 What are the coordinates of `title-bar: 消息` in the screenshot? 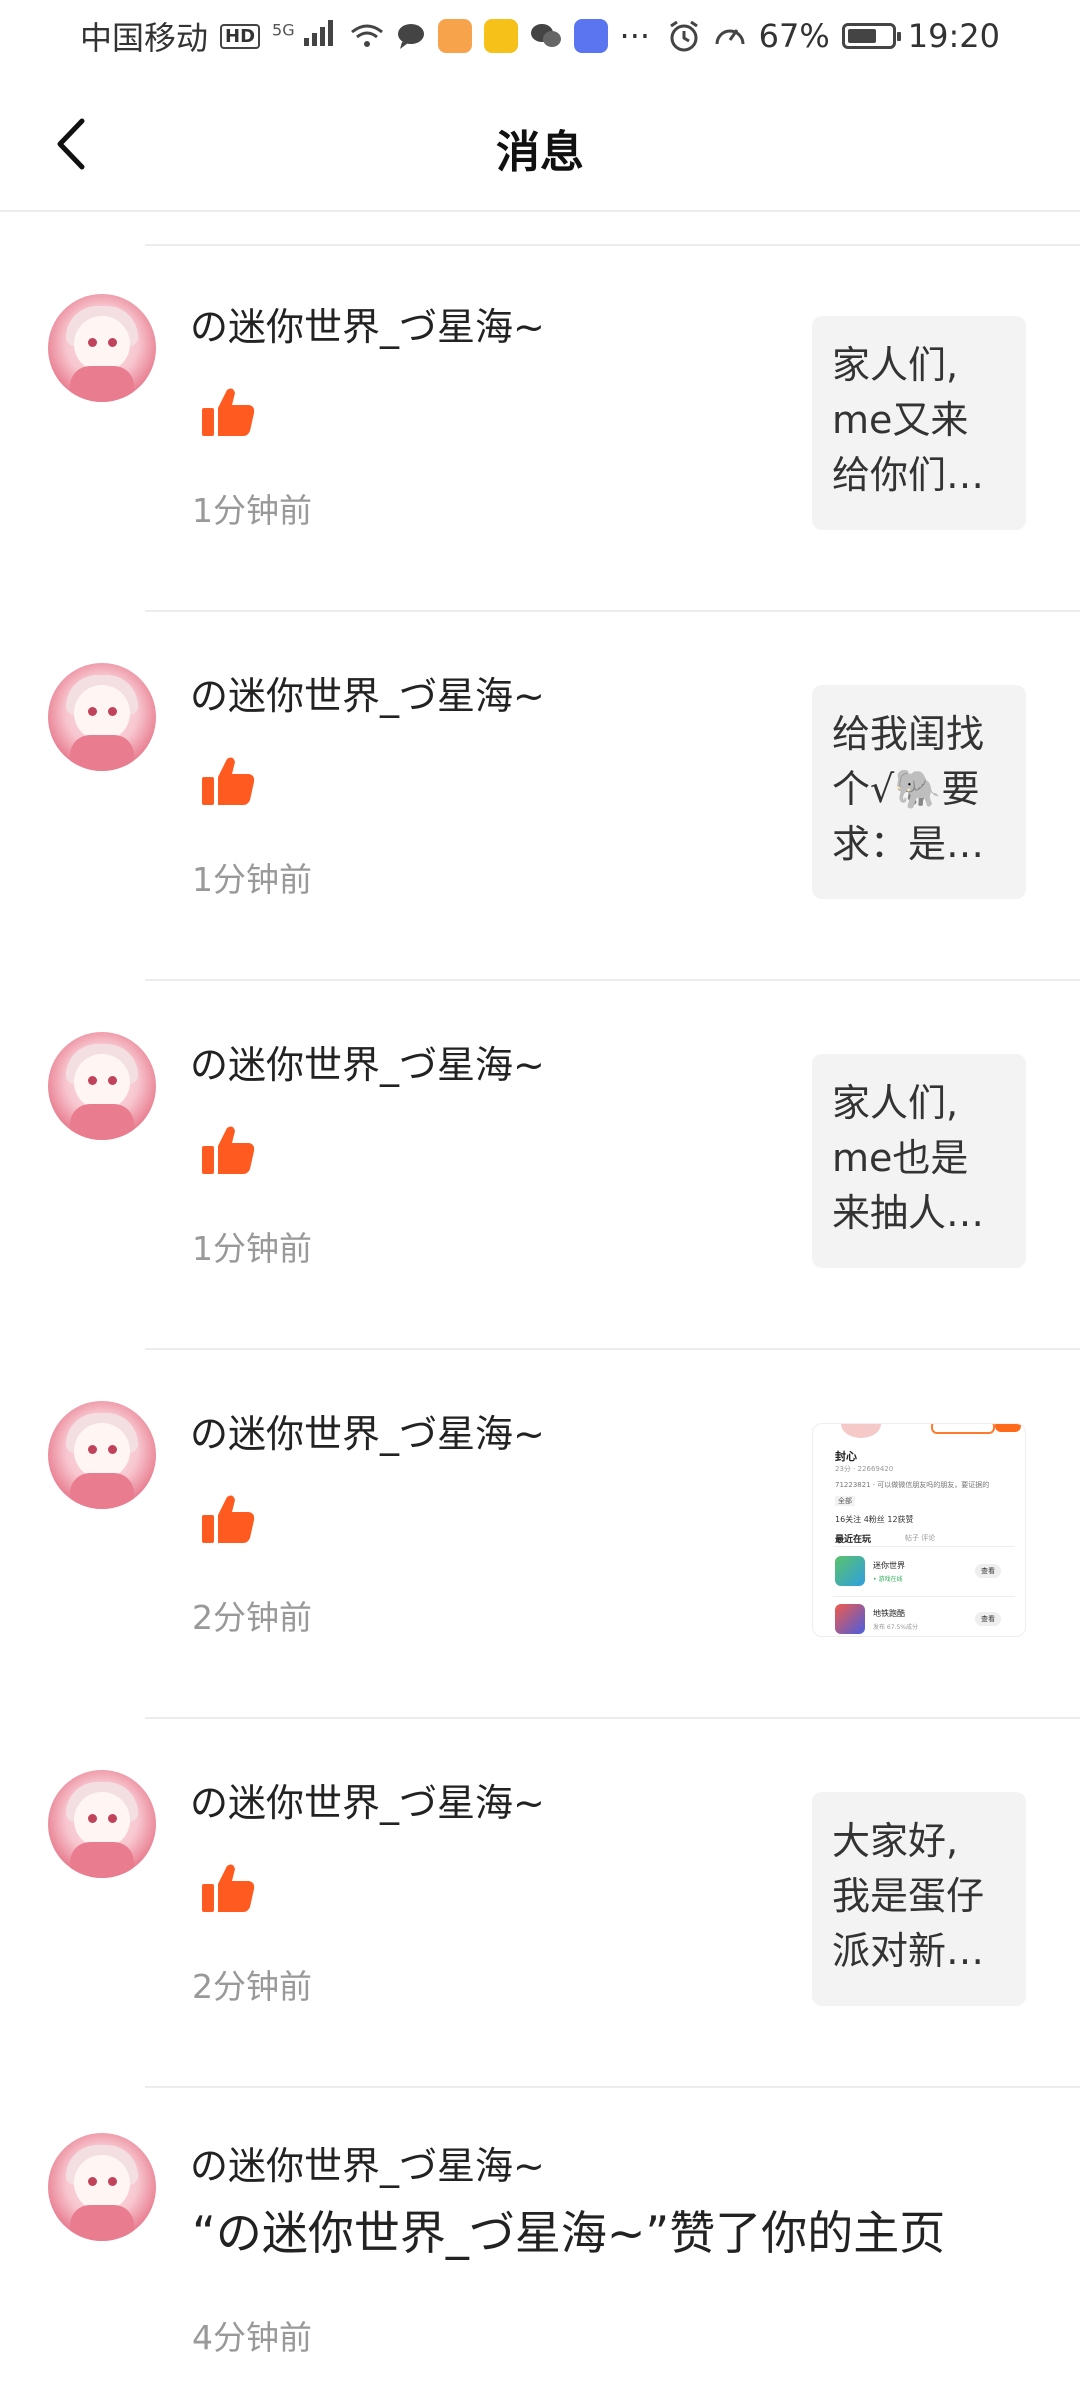 It's located at (540, 142).